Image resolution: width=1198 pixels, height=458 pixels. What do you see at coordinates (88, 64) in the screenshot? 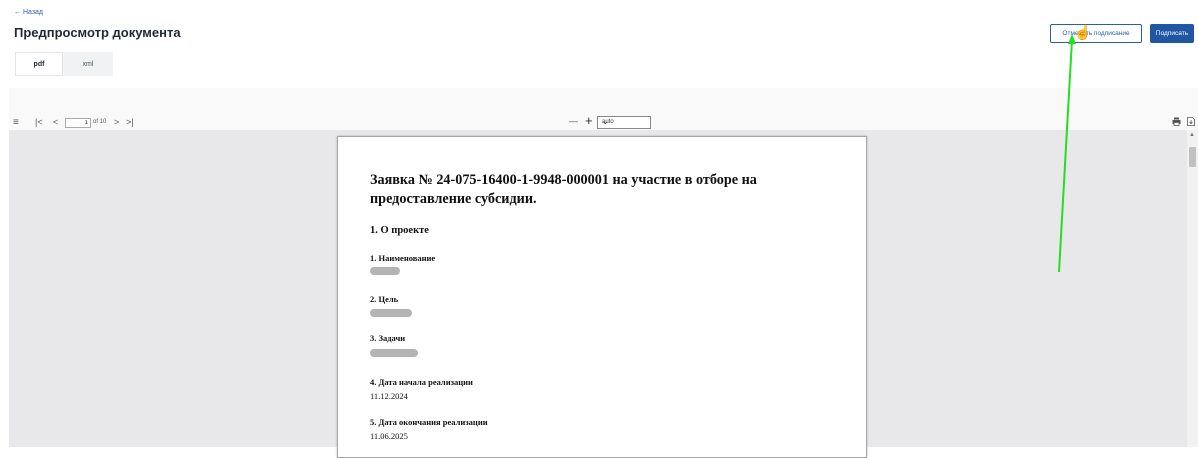
I see `tab-xml: xml` at bounding box center [88, 64].